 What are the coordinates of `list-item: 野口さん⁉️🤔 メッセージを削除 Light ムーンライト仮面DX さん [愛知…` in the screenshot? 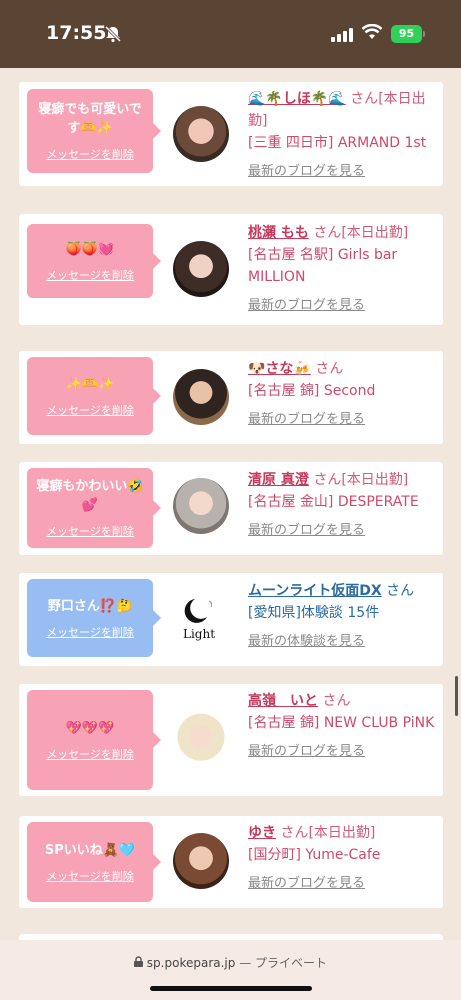 It's located at (231, 619).